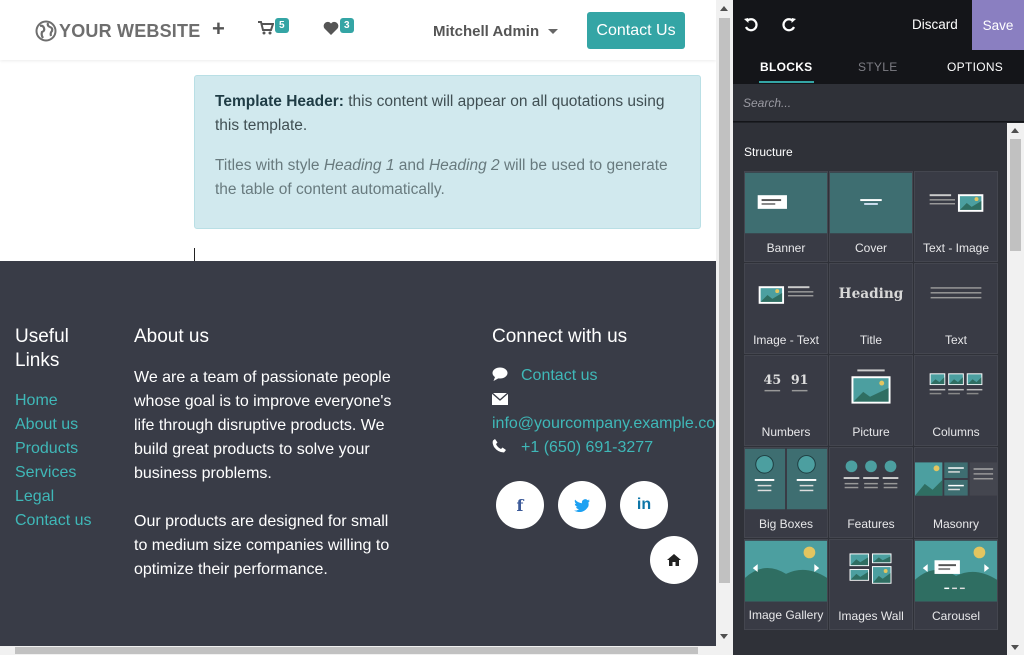  I want to click on save-button: Save, so click(998, 25).